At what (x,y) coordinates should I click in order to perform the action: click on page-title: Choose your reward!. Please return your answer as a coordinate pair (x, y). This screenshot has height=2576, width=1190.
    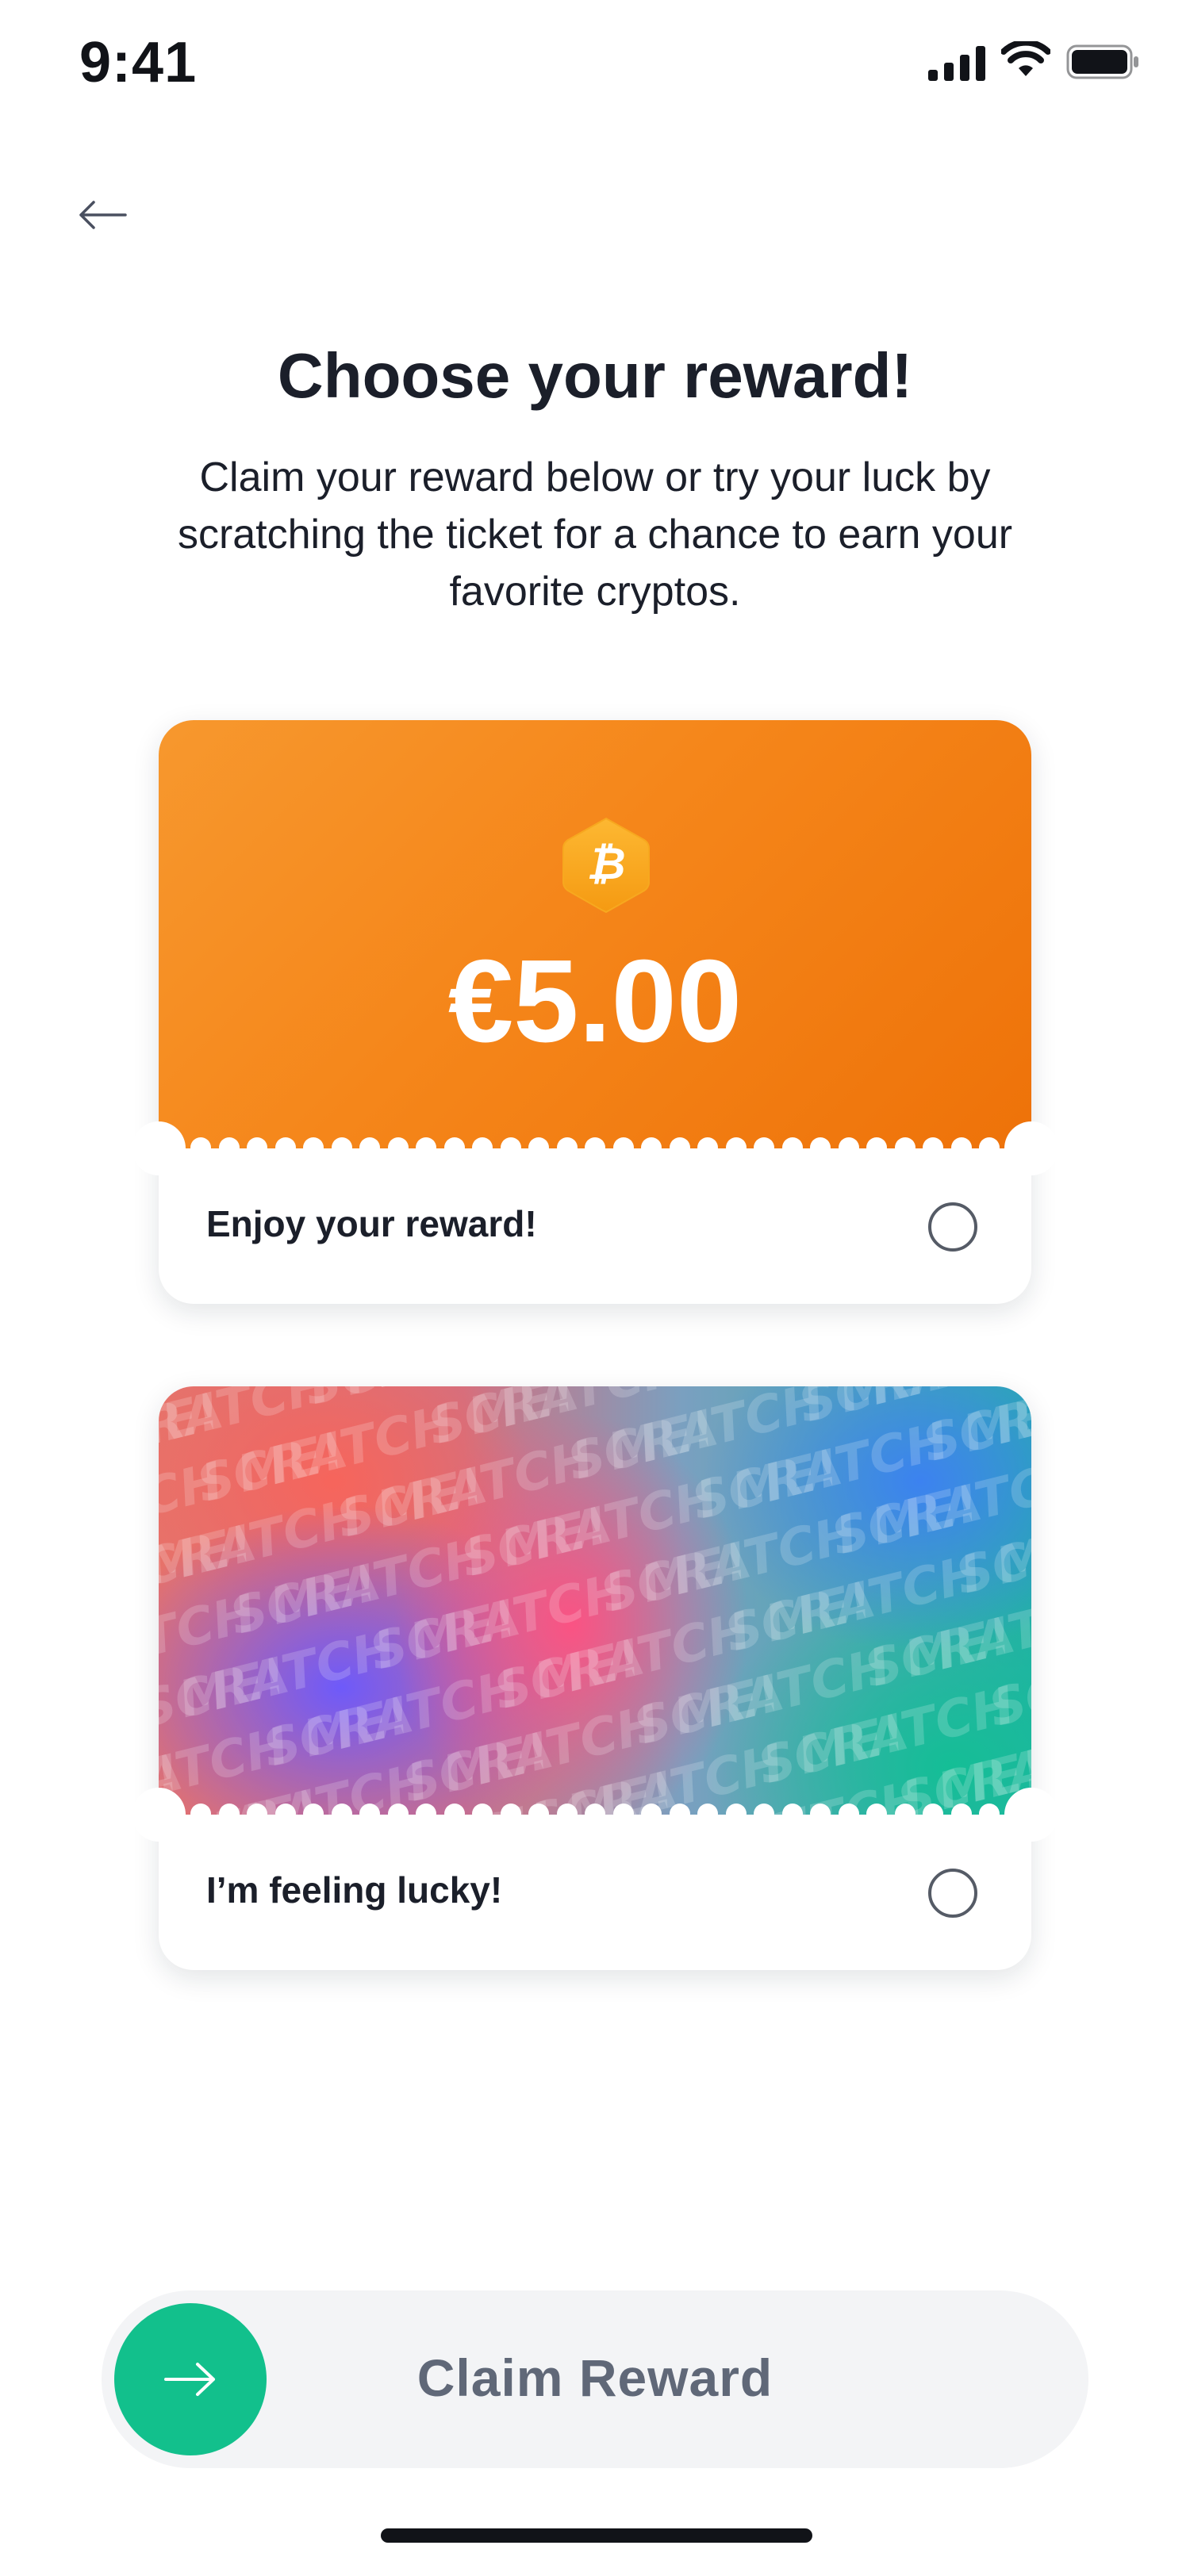
    Looking at the image, I should click on (595, 375).